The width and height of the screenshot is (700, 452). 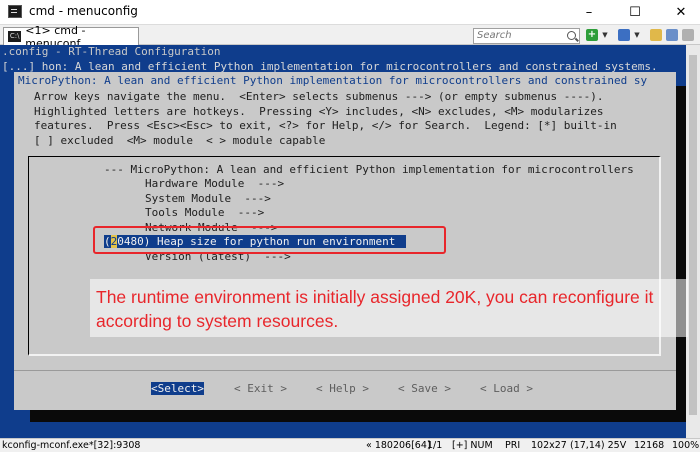 I want to click on vertical-scrollbar, so click(x=693, y=241).